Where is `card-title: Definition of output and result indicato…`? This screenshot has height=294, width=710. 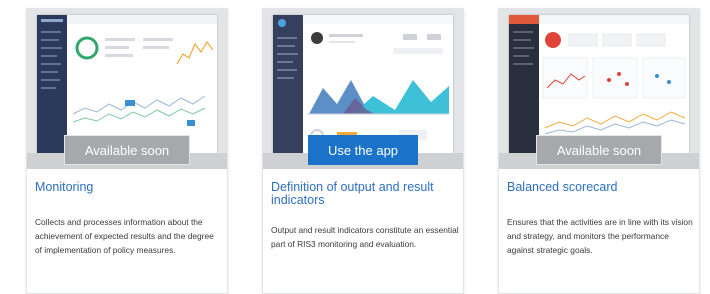 card-title: Definition of output and result indicato… is located at coordinates (365, 194).